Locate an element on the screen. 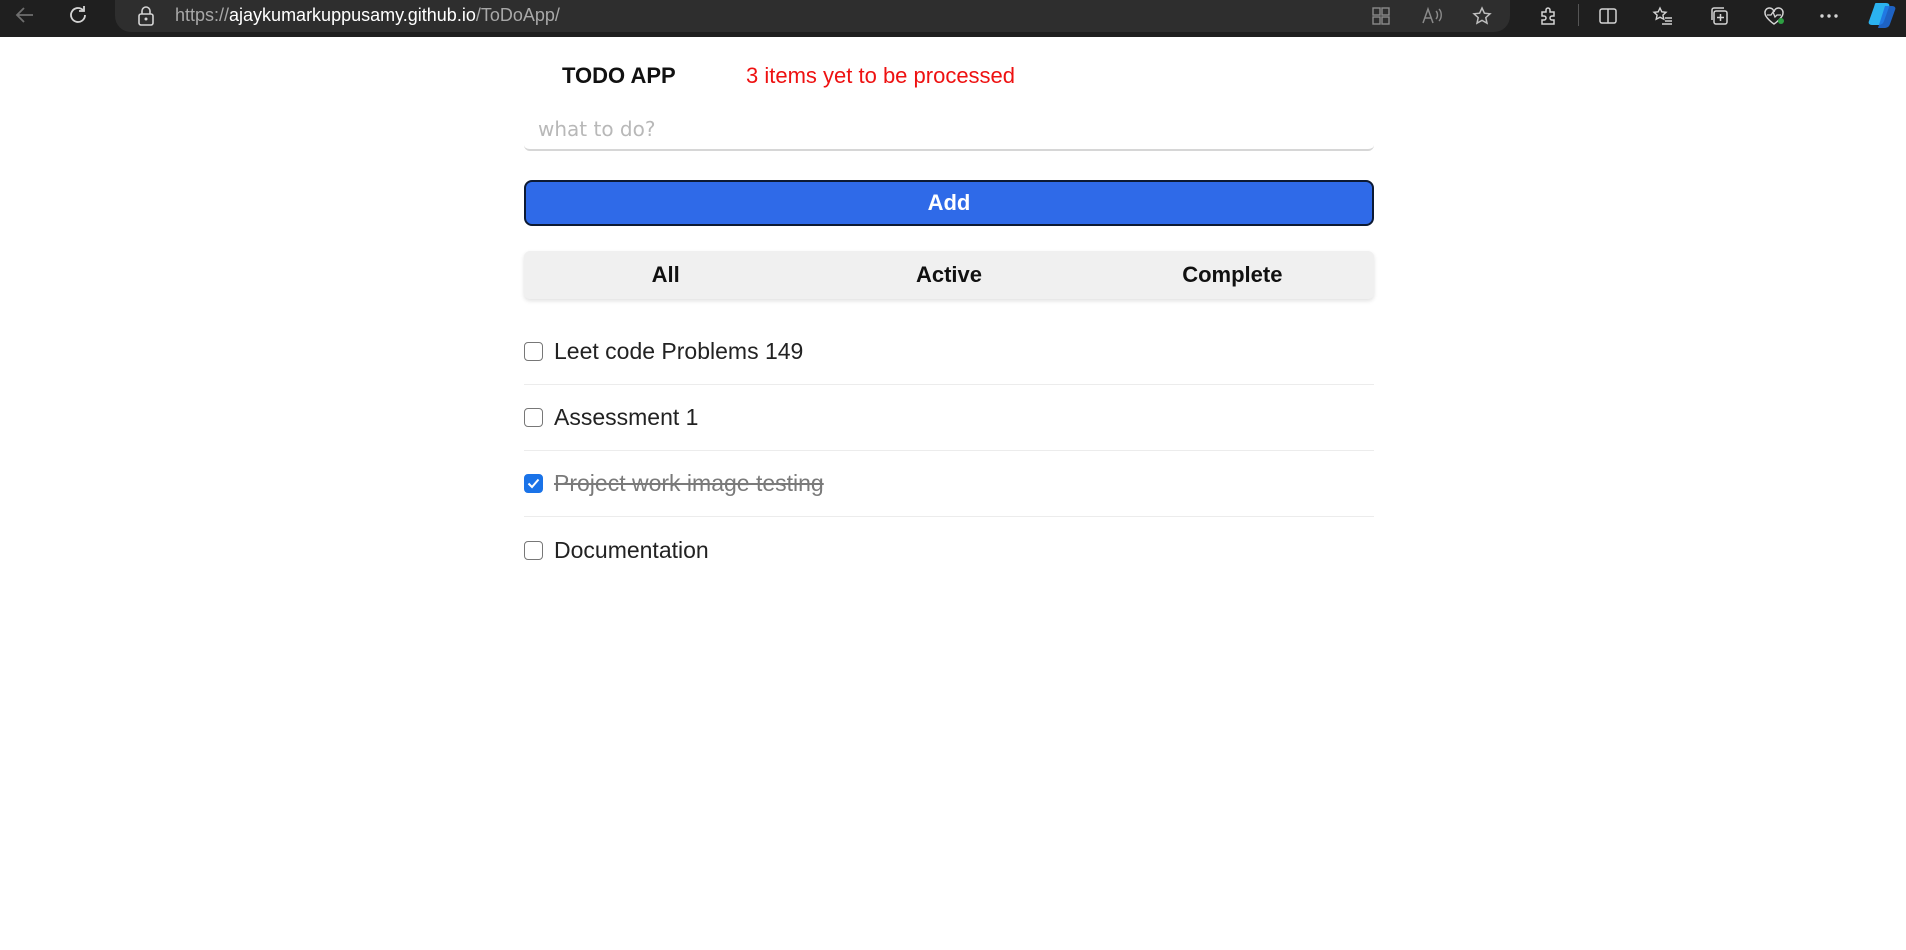 Image resolution: width=1906 pixels, height=950 pixels. todo-input is located at coordinates (949, 129).